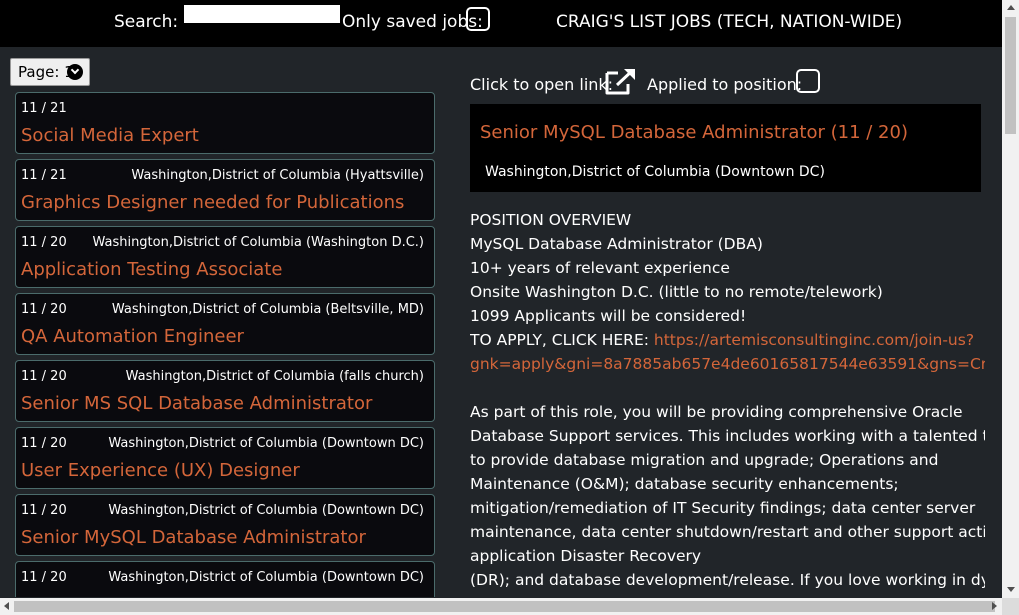 This screenshot has height=615, width=1019. Describe the element at coordinates (600, 268) in the screenshot. I see `description-line: 10+ years of relevant experience` at that location.